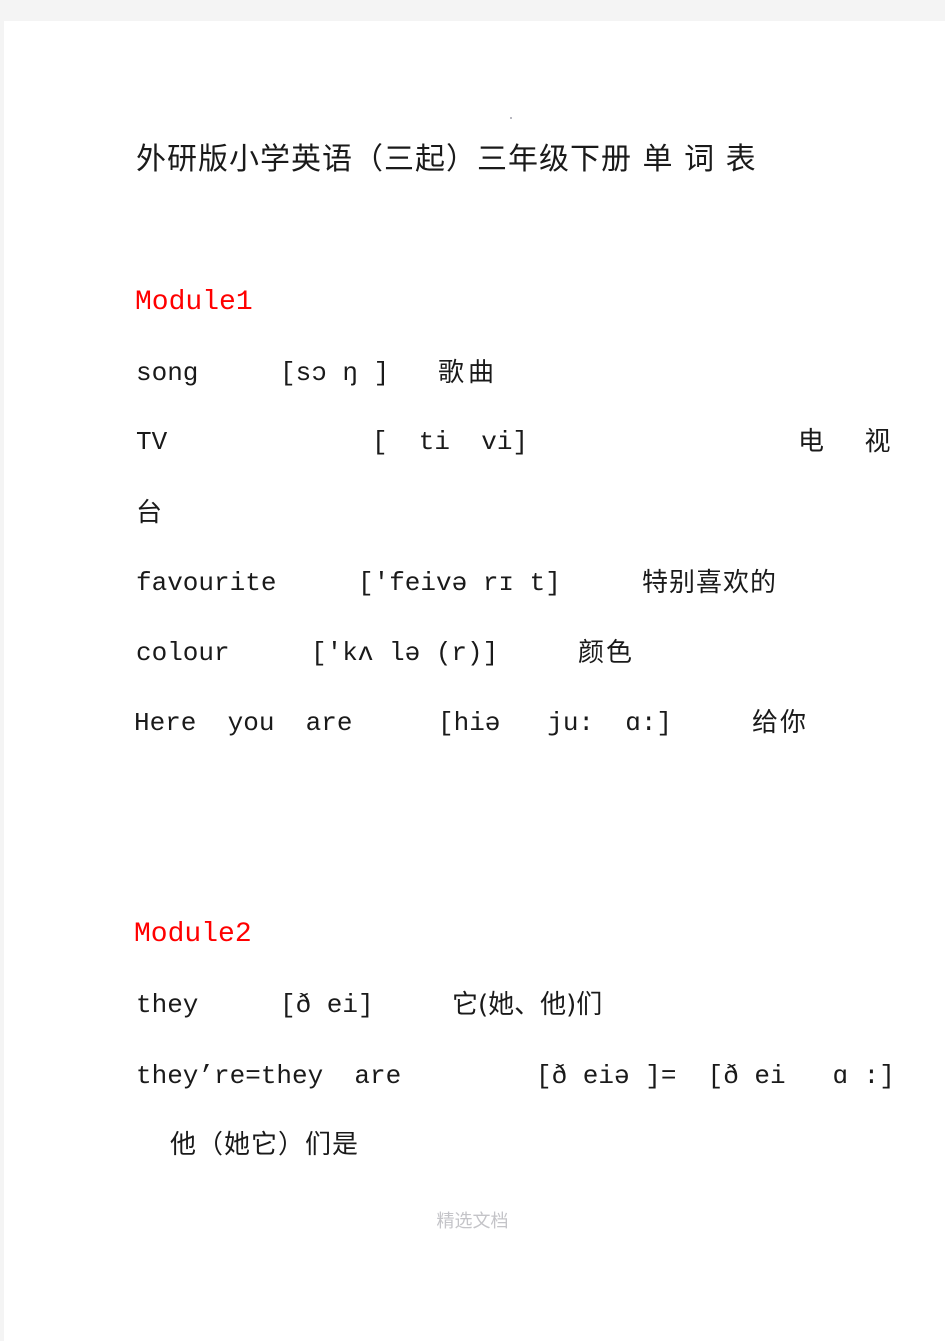  What do you see at coordinates (265, 1145) in the screenshot?
I see `entry-meaning: 他（她它）们是` at bounding box center [265, 1145].